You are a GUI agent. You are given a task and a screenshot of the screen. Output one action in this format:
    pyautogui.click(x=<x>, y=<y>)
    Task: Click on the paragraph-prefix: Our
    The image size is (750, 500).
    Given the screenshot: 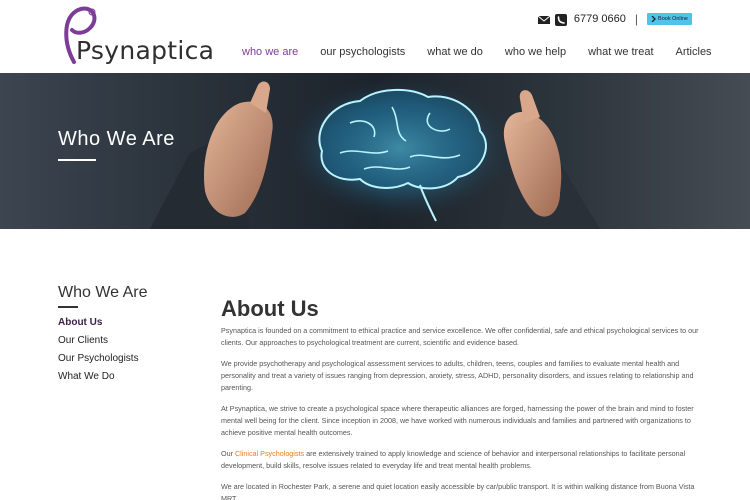 What is the action you would take?
    pyautogui.click(x=228, y=453)
    